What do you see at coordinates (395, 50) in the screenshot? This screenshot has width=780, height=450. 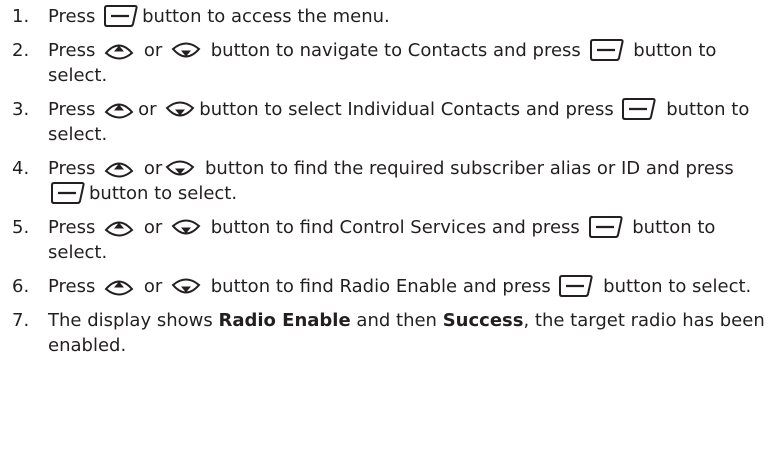 I see `step-text-part: button to navigate to Contacts and press` at bounding box center [395, 50].